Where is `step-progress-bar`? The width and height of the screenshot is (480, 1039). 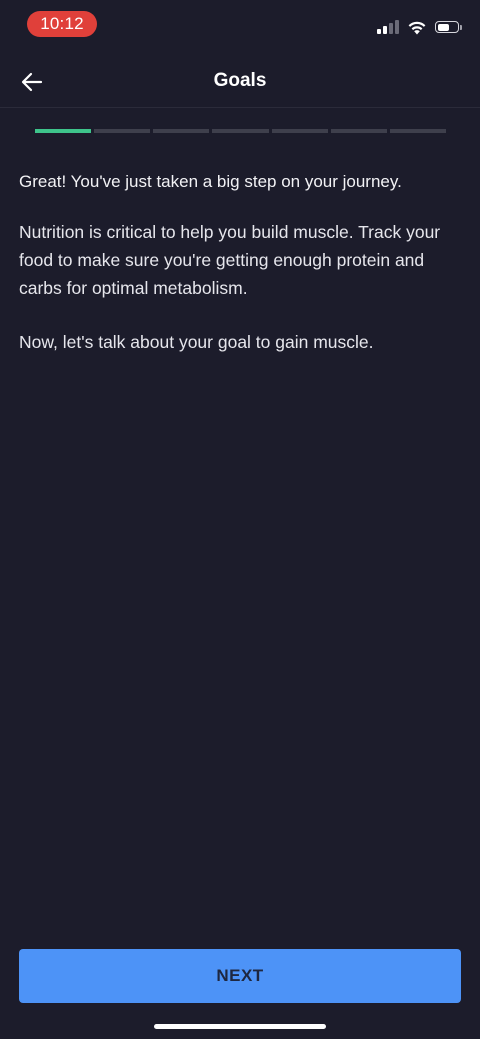
step-progress-bar is located at coordinates (240, 131).